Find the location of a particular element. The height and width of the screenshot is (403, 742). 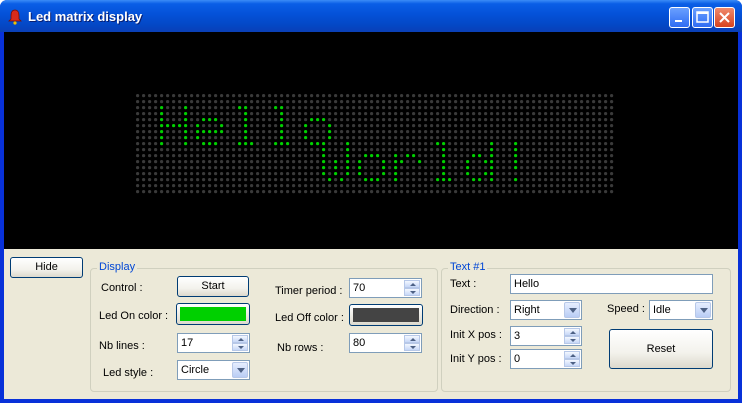

title-bar: Led matrix display is located at coordinates (371, 16).